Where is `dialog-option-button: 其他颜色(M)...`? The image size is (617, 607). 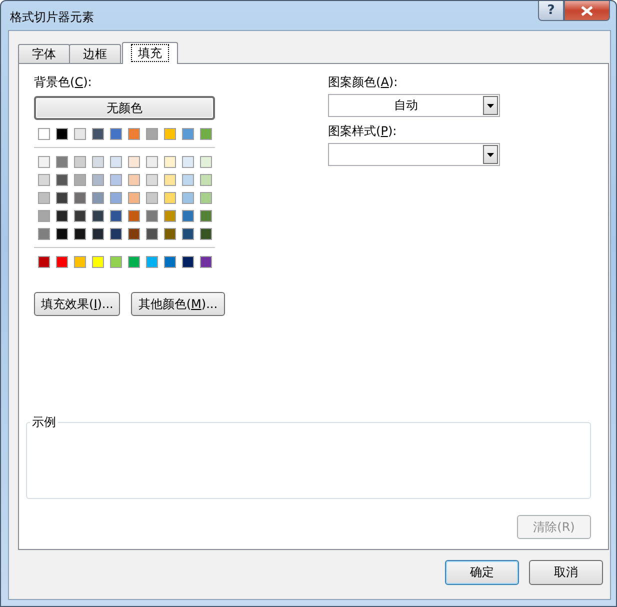
dialog-option-button: 其他颜色(M)... is located at coordinates (178, 304).